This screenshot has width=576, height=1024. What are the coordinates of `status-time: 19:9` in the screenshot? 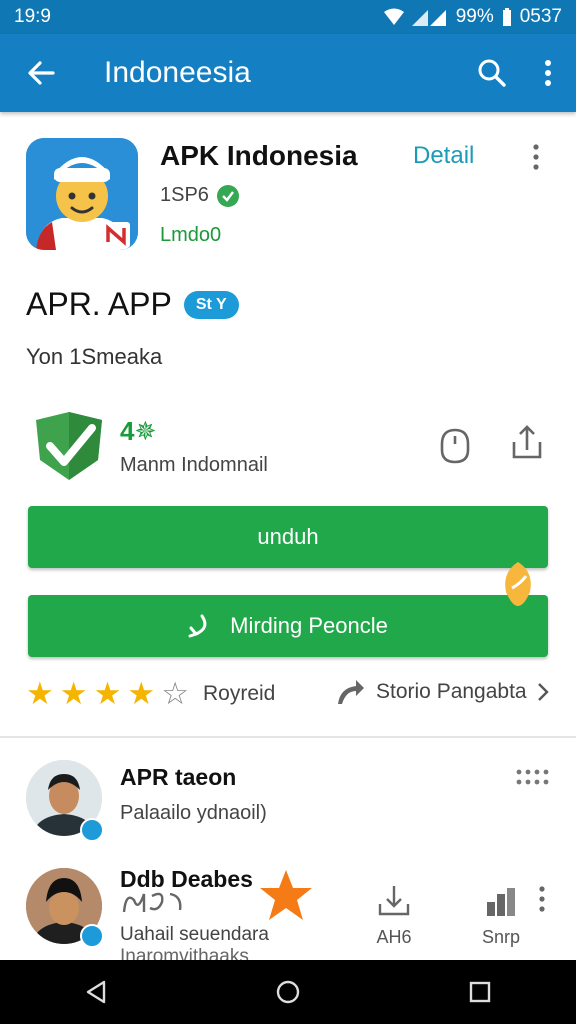 It's located at (32, 16).